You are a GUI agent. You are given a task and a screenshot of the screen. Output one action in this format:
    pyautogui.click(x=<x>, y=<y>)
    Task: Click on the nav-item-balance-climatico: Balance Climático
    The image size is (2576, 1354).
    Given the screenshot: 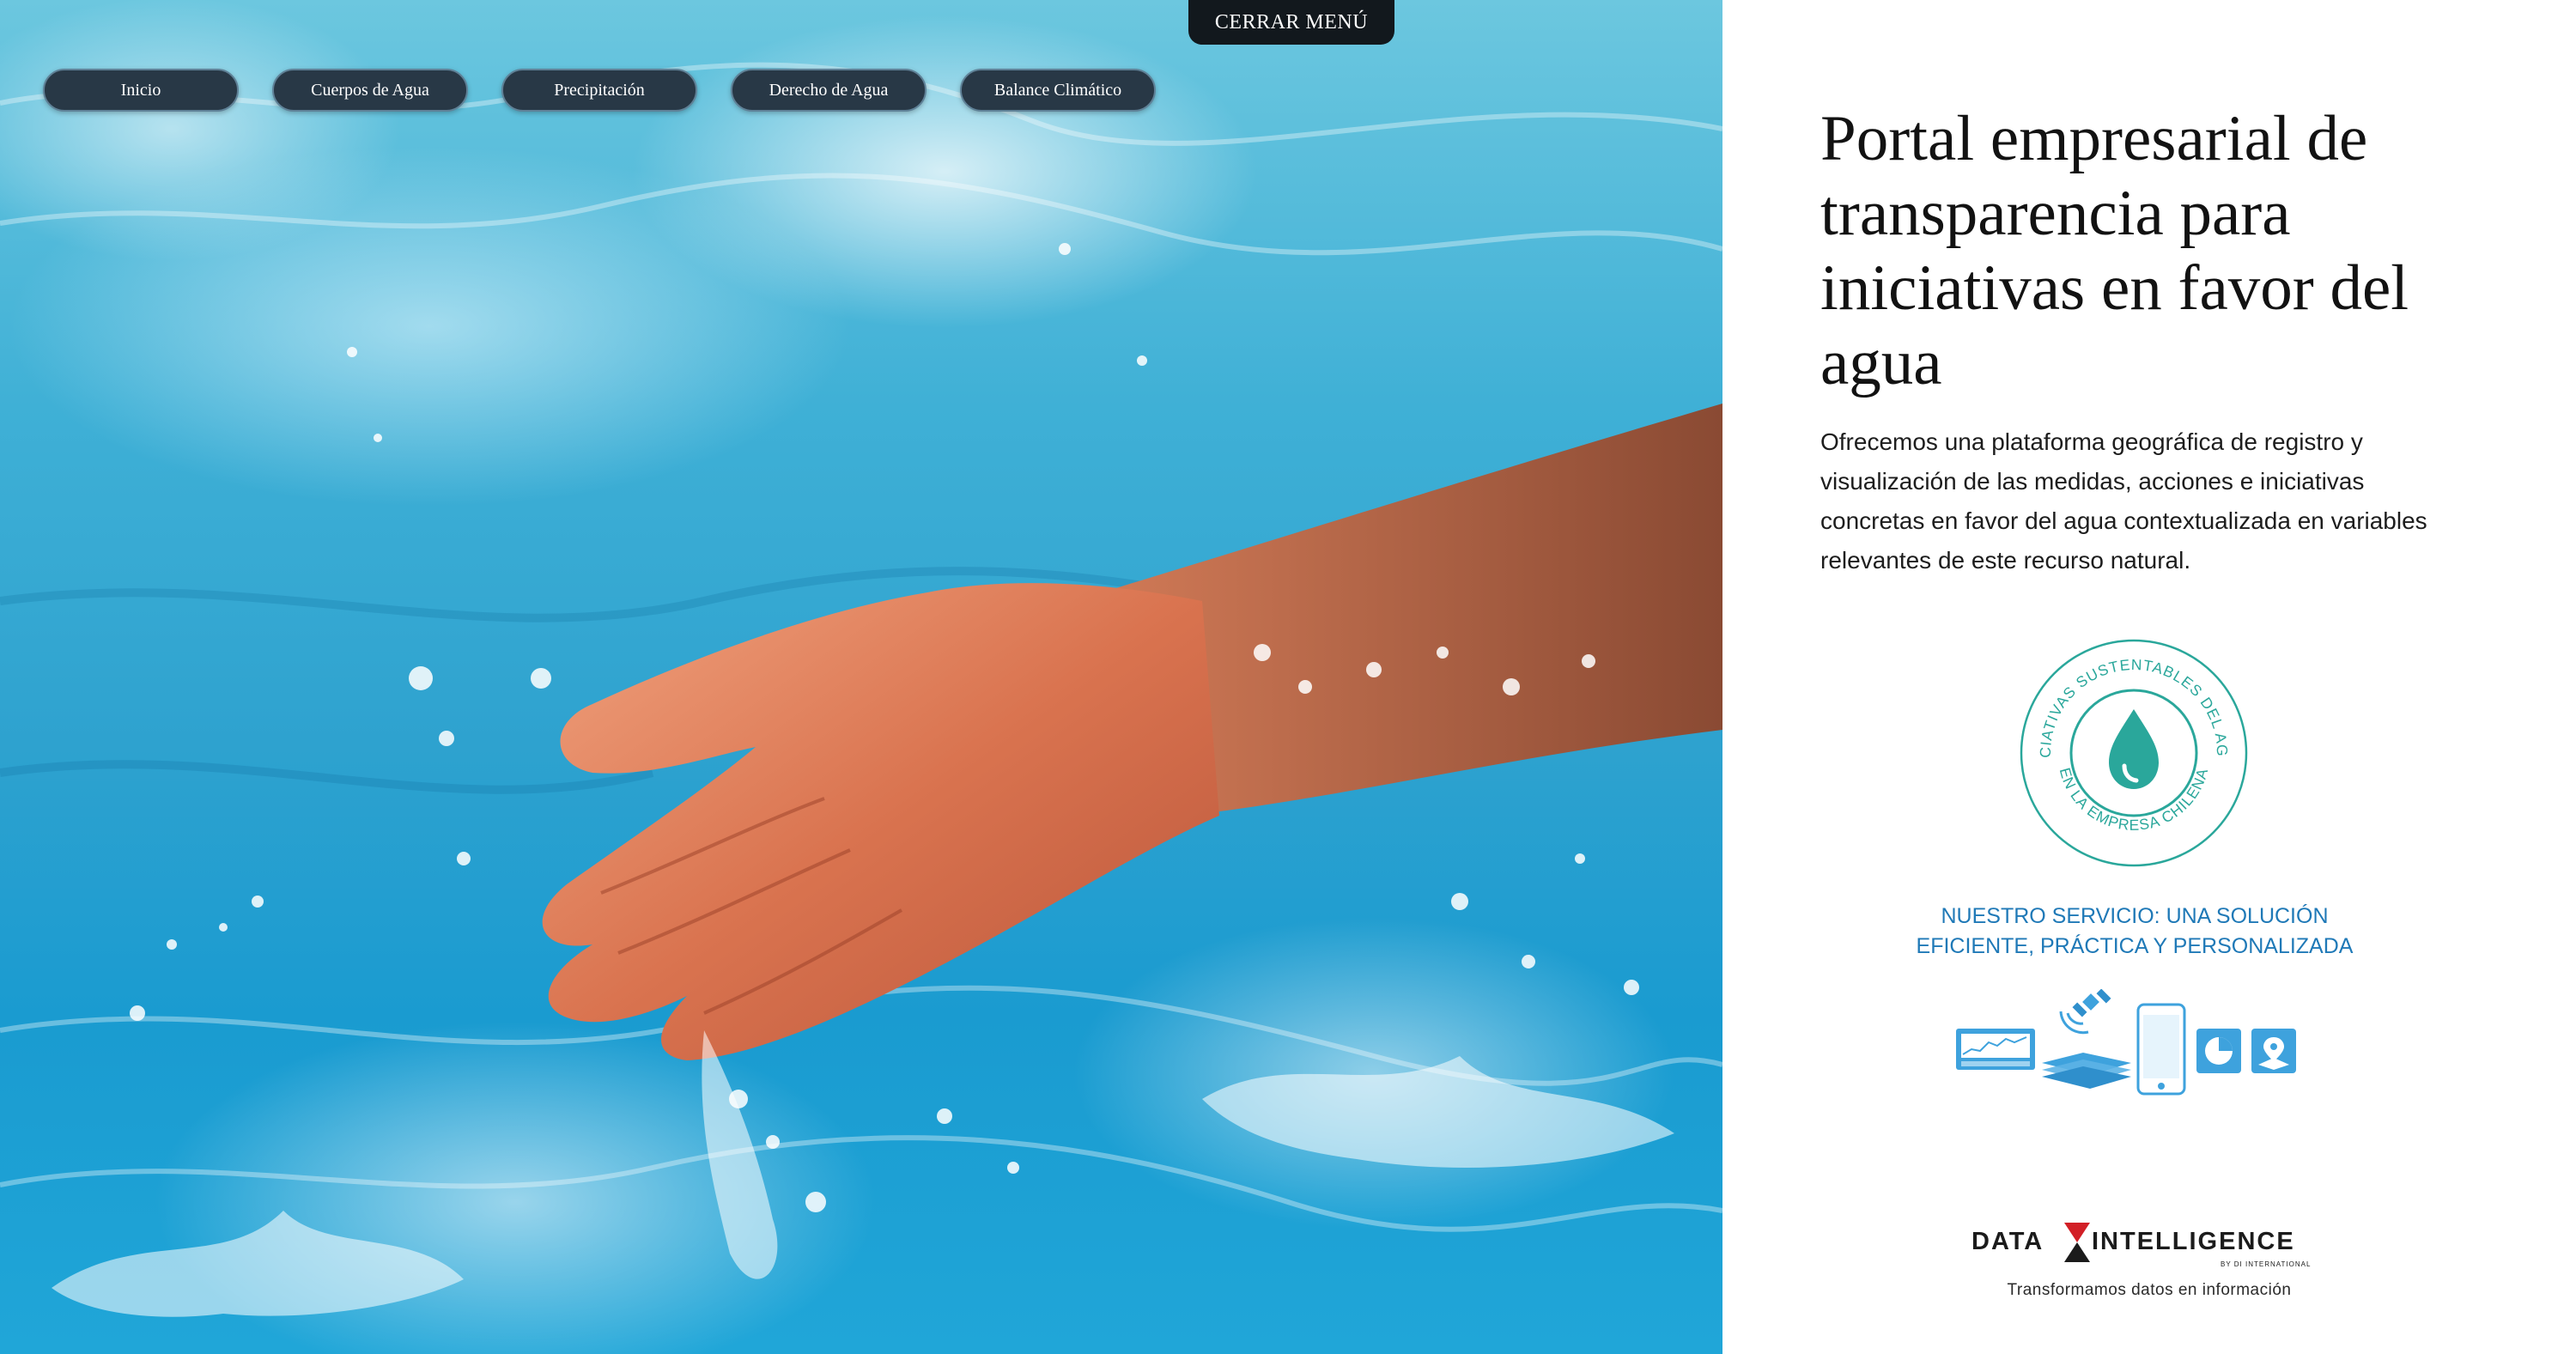 What is the action you would take?
    pyautogui.click(x=1058, y=91)
    